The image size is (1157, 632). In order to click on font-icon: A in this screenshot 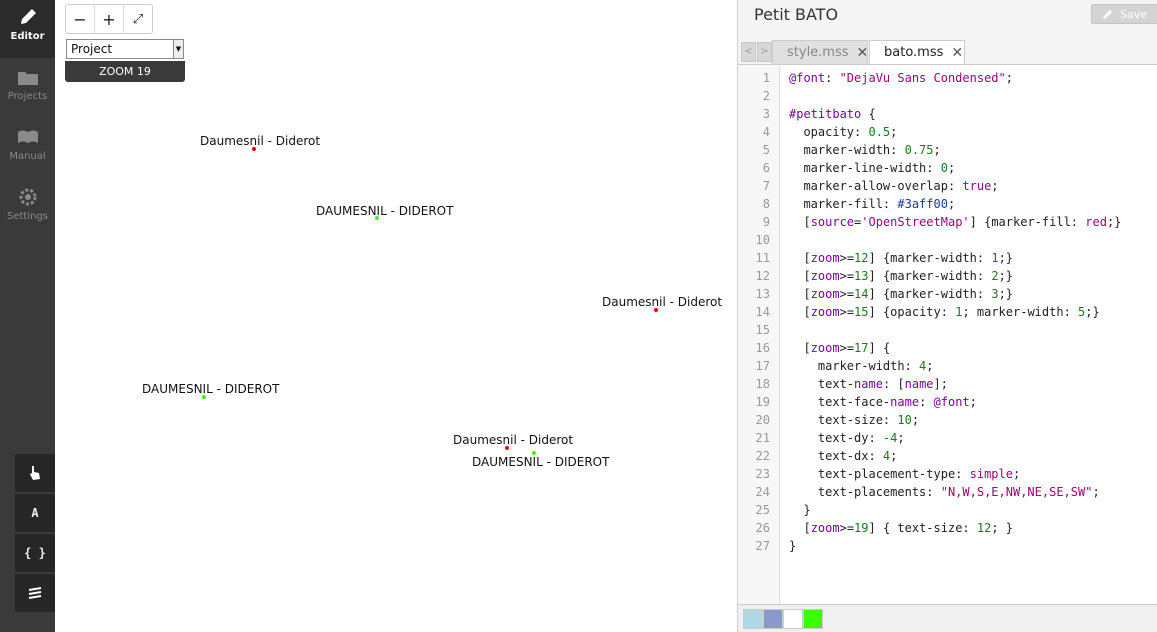, I will do `click(35, 513)`.